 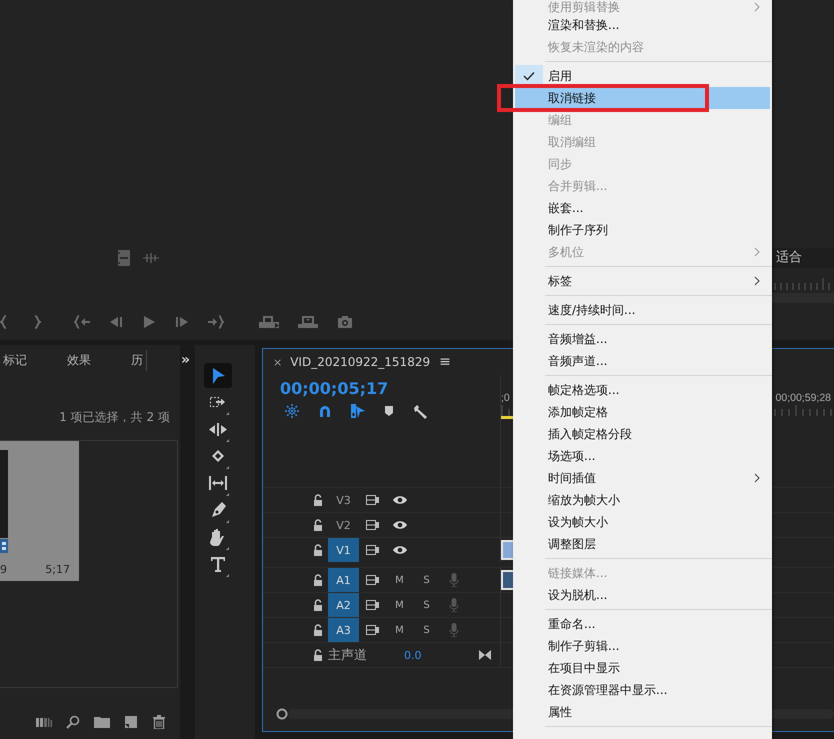 What do you see at coordinates (3, 569) in the screenshot?
I see `clip-name: 9` at bounding box center [3, 569].